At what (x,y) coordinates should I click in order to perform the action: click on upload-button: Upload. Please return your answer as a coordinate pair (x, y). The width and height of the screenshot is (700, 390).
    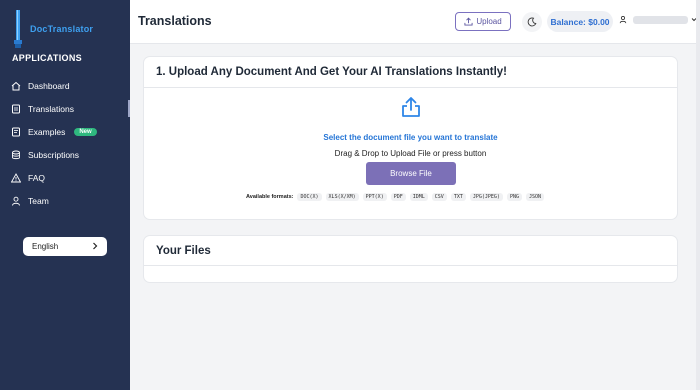
    Looking at the image, I should click on (483, 21).